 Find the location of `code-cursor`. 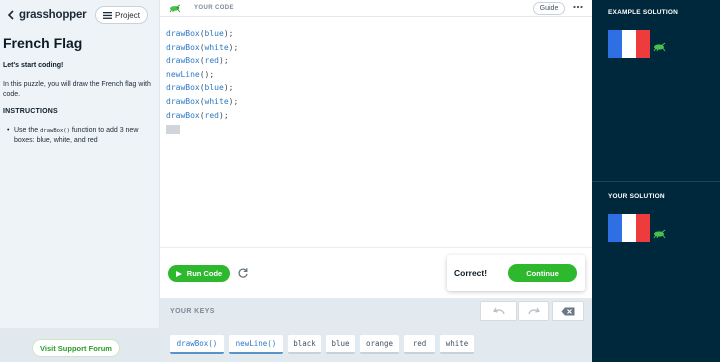

code-cursor is located at coordinates (173, 130).